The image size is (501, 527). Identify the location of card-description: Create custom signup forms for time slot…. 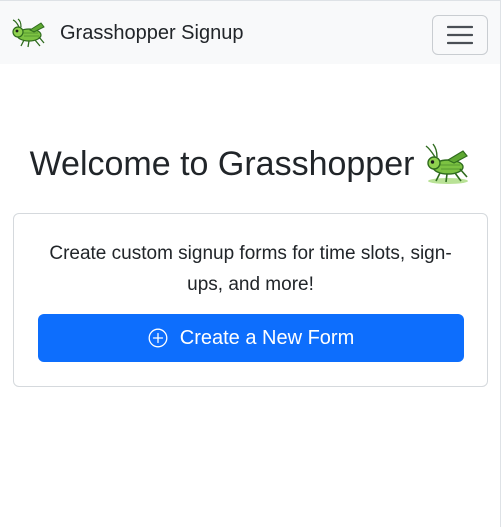
(250, 269).